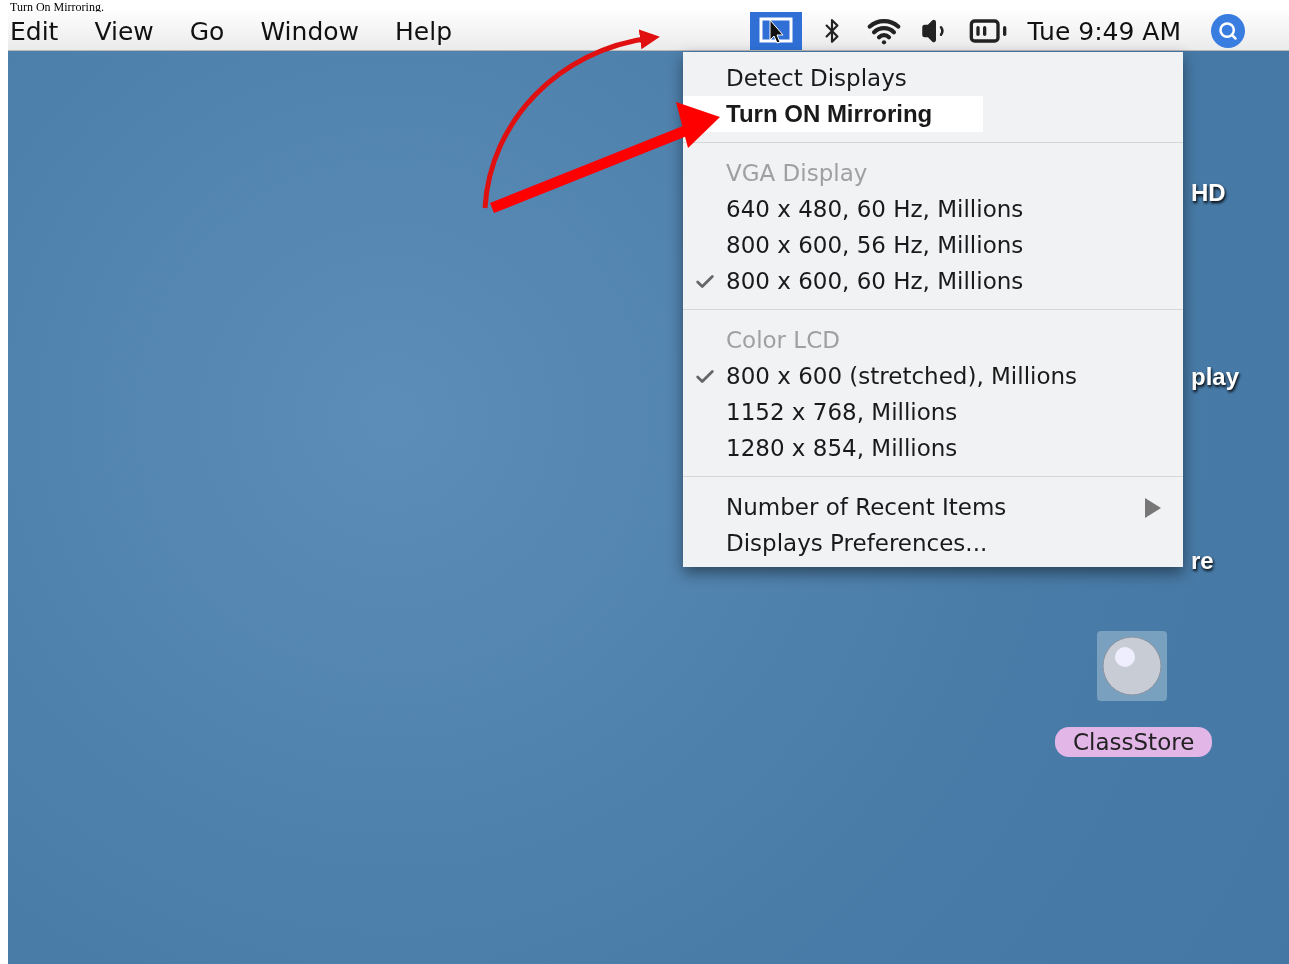 The height and width of the screenshot is (964, 1289). Describe the element at coordinates (833, 114) in the screenshot. I see `menu-item: Turn ON Mirroring` at that location.